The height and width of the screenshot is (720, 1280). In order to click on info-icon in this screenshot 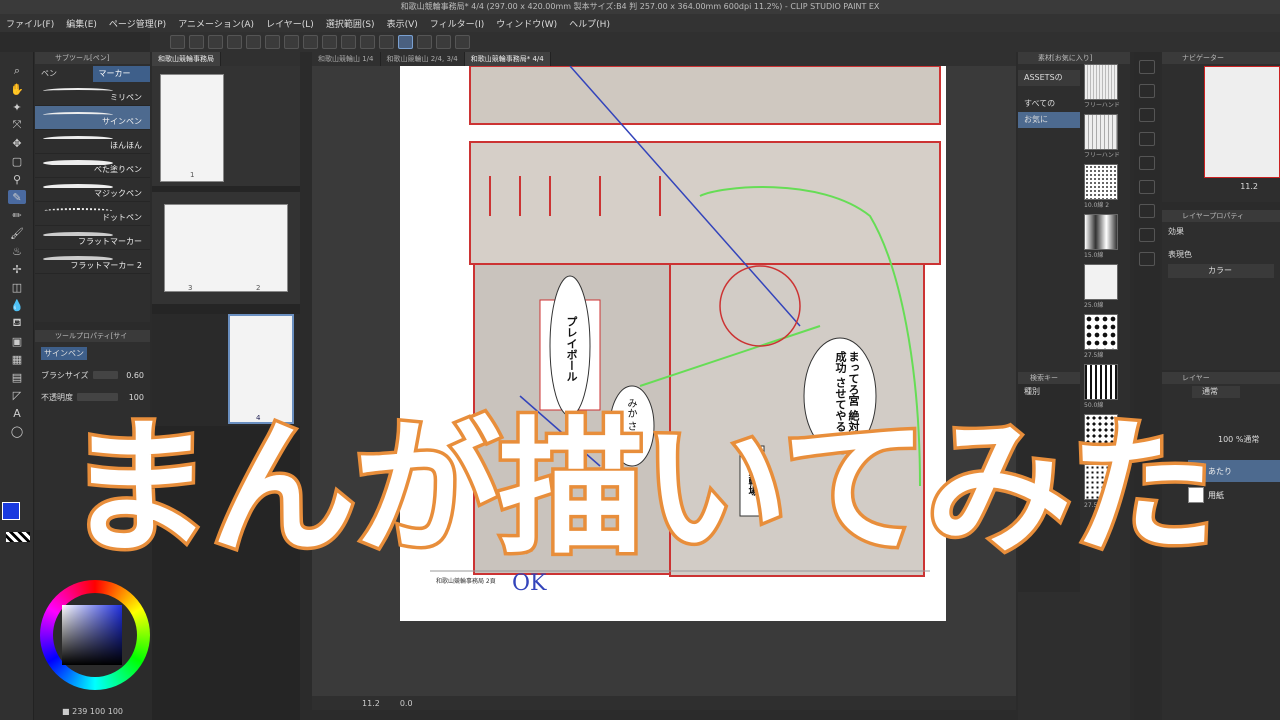, I will do `click(1147, 187)`.